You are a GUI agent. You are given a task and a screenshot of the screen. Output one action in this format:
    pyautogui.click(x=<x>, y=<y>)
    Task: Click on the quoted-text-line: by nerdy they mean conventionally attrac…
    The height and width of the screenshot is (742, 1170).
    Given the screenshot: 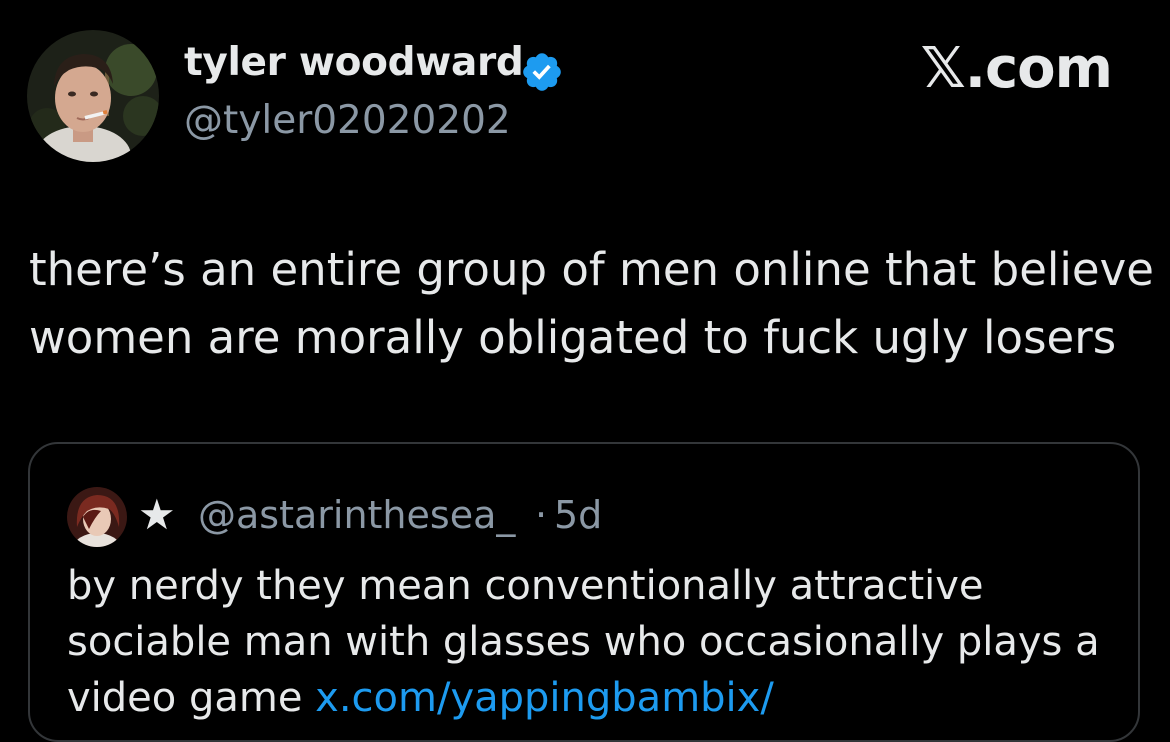 What is the action you would take?
    pyautogui.click(x=525, y=586)
    